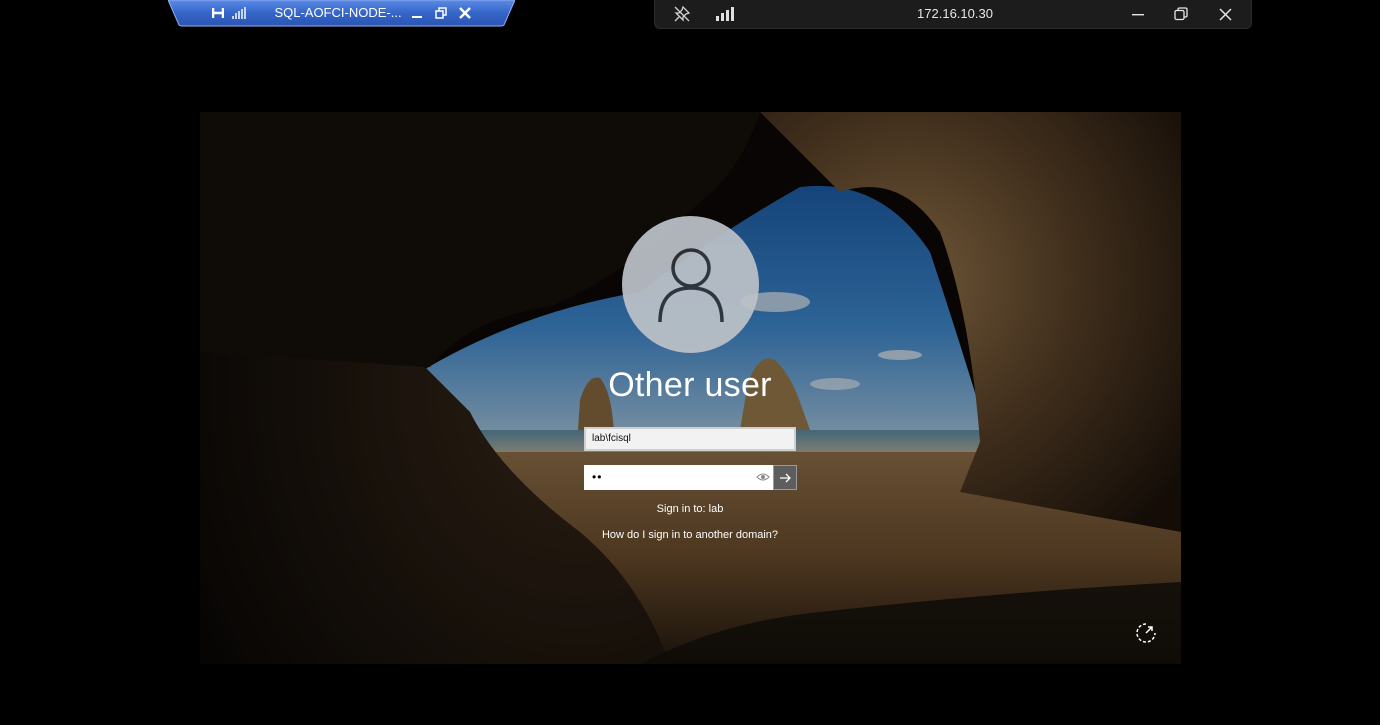 The width and height of the screenshot is (1380, 725). Describe the element at coordinates (611, 438) in the screenshot. I see `username-value: lab\fcisql` at that location.